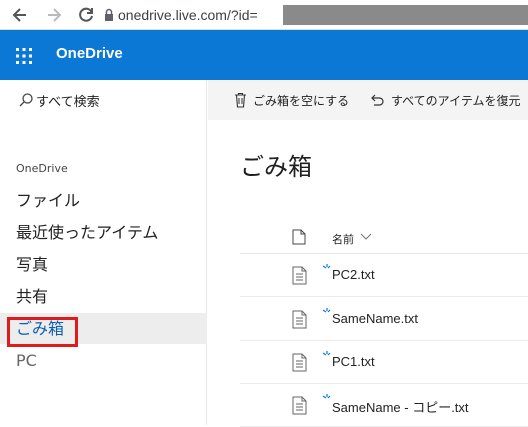 This screenshot has width=528, height=427. I want to click on restore-all-label: すべてのアイテムを復元, so click(456, 100).